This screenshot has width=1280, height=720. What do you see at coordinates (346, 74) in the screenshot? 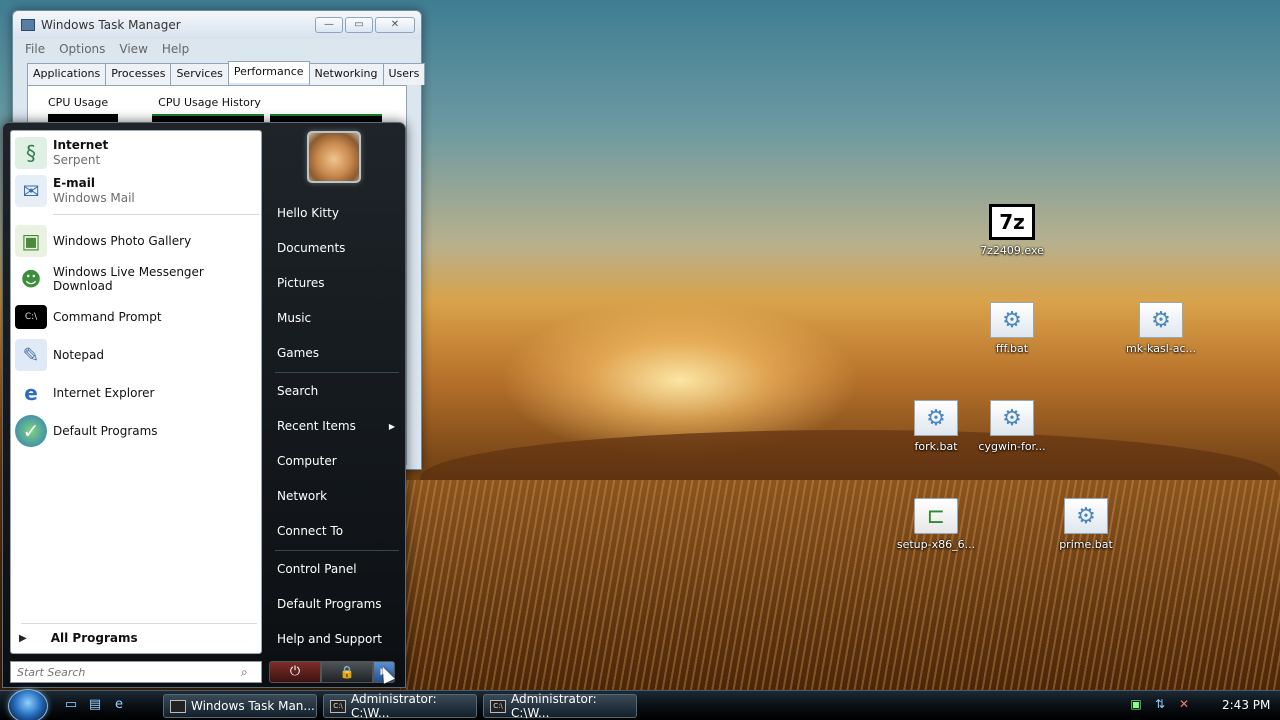
I see `tab-networking: Networking` at bounding box center [346, 74].